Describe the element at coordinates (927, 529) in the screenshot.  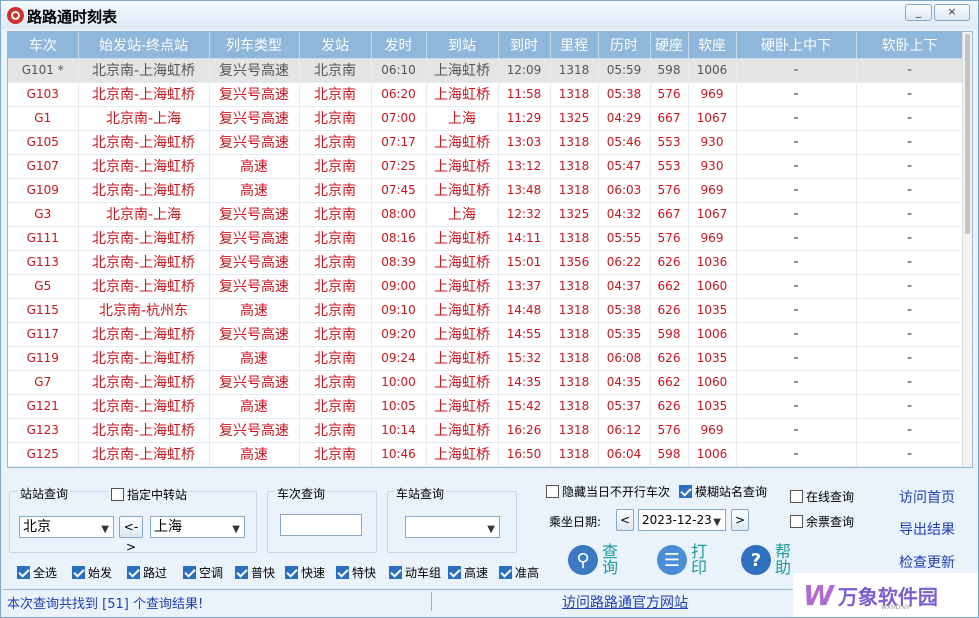
I see `export-link: 导出结果` at that location.